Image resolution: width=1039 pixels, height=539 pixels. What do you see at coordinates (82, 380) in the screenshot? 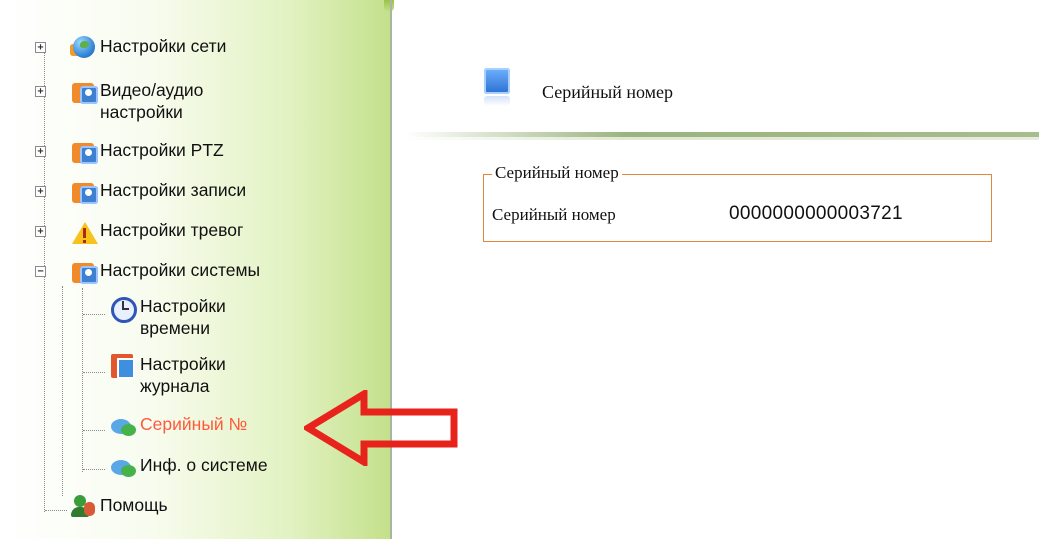
I see `tree-line-system` at bounding box center [82, 380].